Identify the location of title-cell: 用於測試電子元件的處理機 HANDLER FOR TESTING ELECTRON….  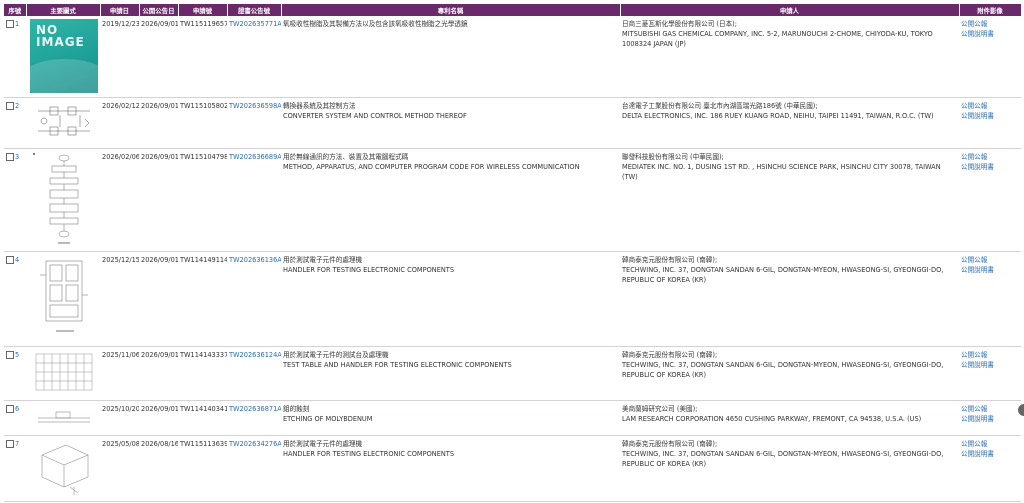
(450, 299).